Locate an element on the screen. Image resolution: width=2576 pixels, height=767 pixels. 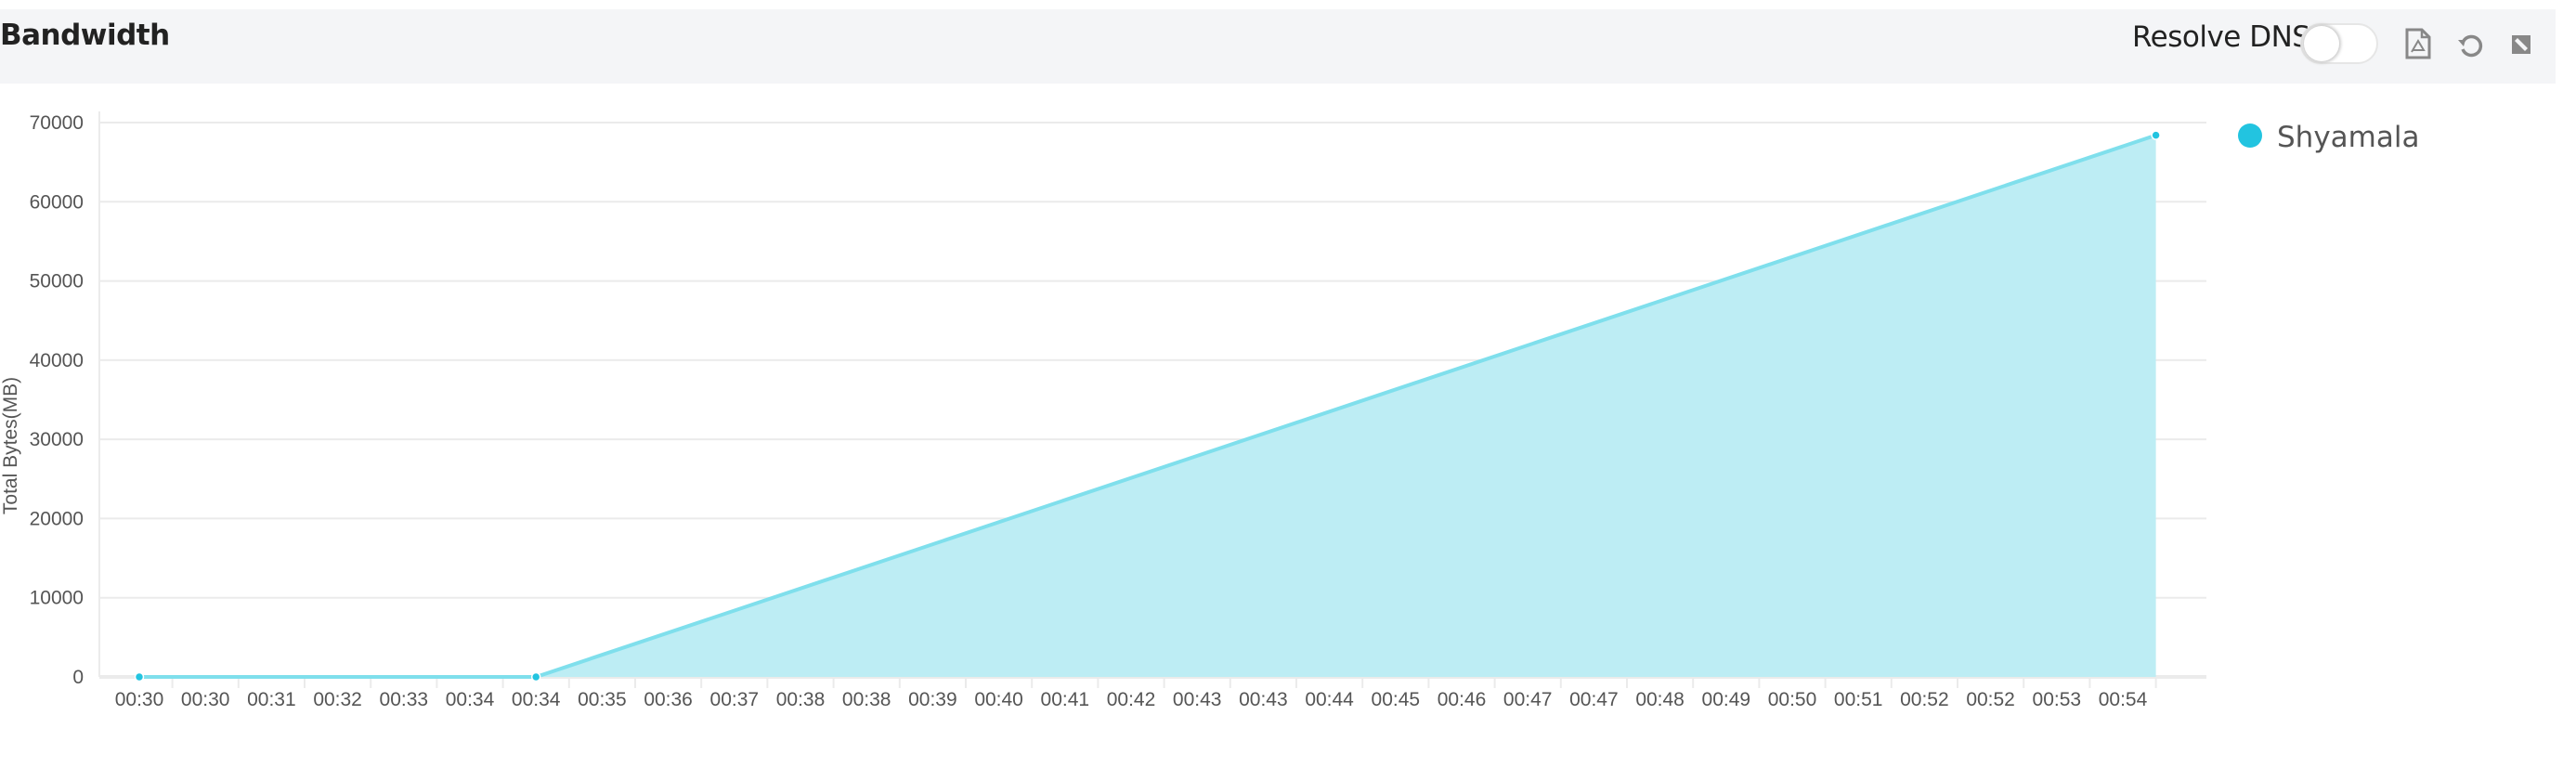
x-tick-label: 00:45 is located at coordinates (1397, 699).